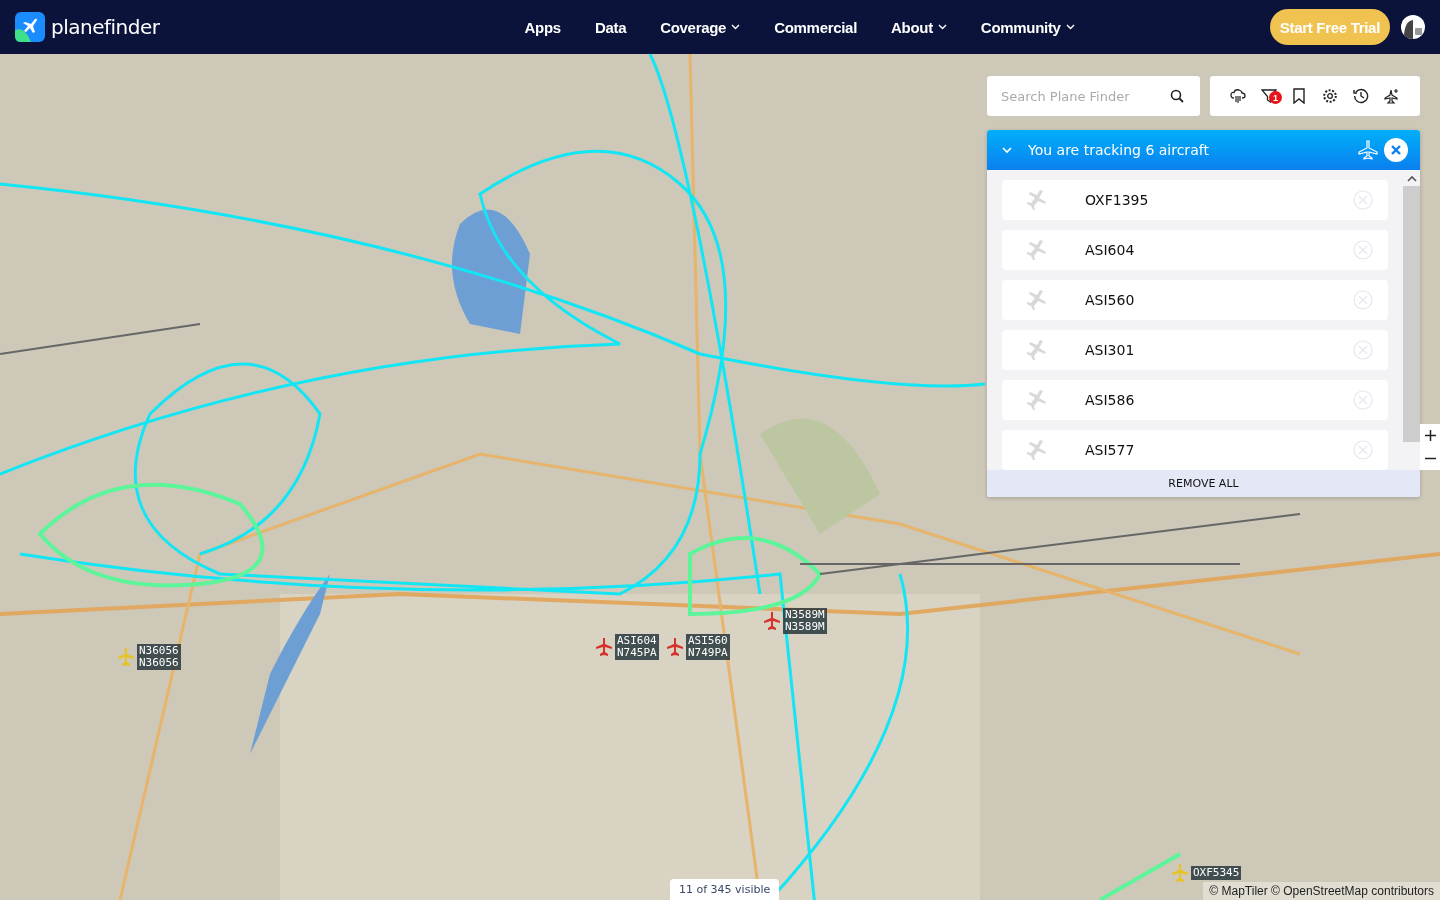 The width and height of the screenshot is (1440, 900). What do you see at coordinates (1329, 96) in the screenshot?
I see `settings-icon` at bounding box center [1329, 96].